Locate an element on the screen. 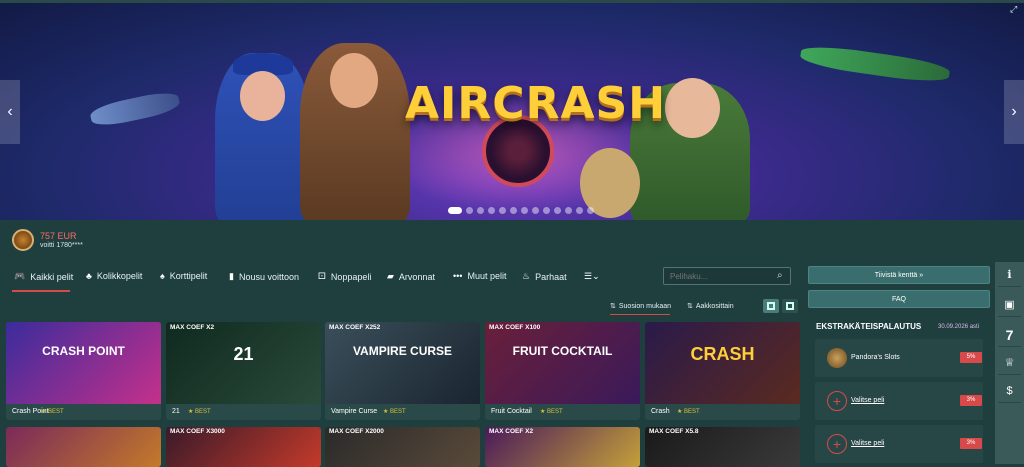 Image resolution: width=1024 pixels, height=467 pixels. expand-icon: ⤢ is located at coordinates (1016, 10).